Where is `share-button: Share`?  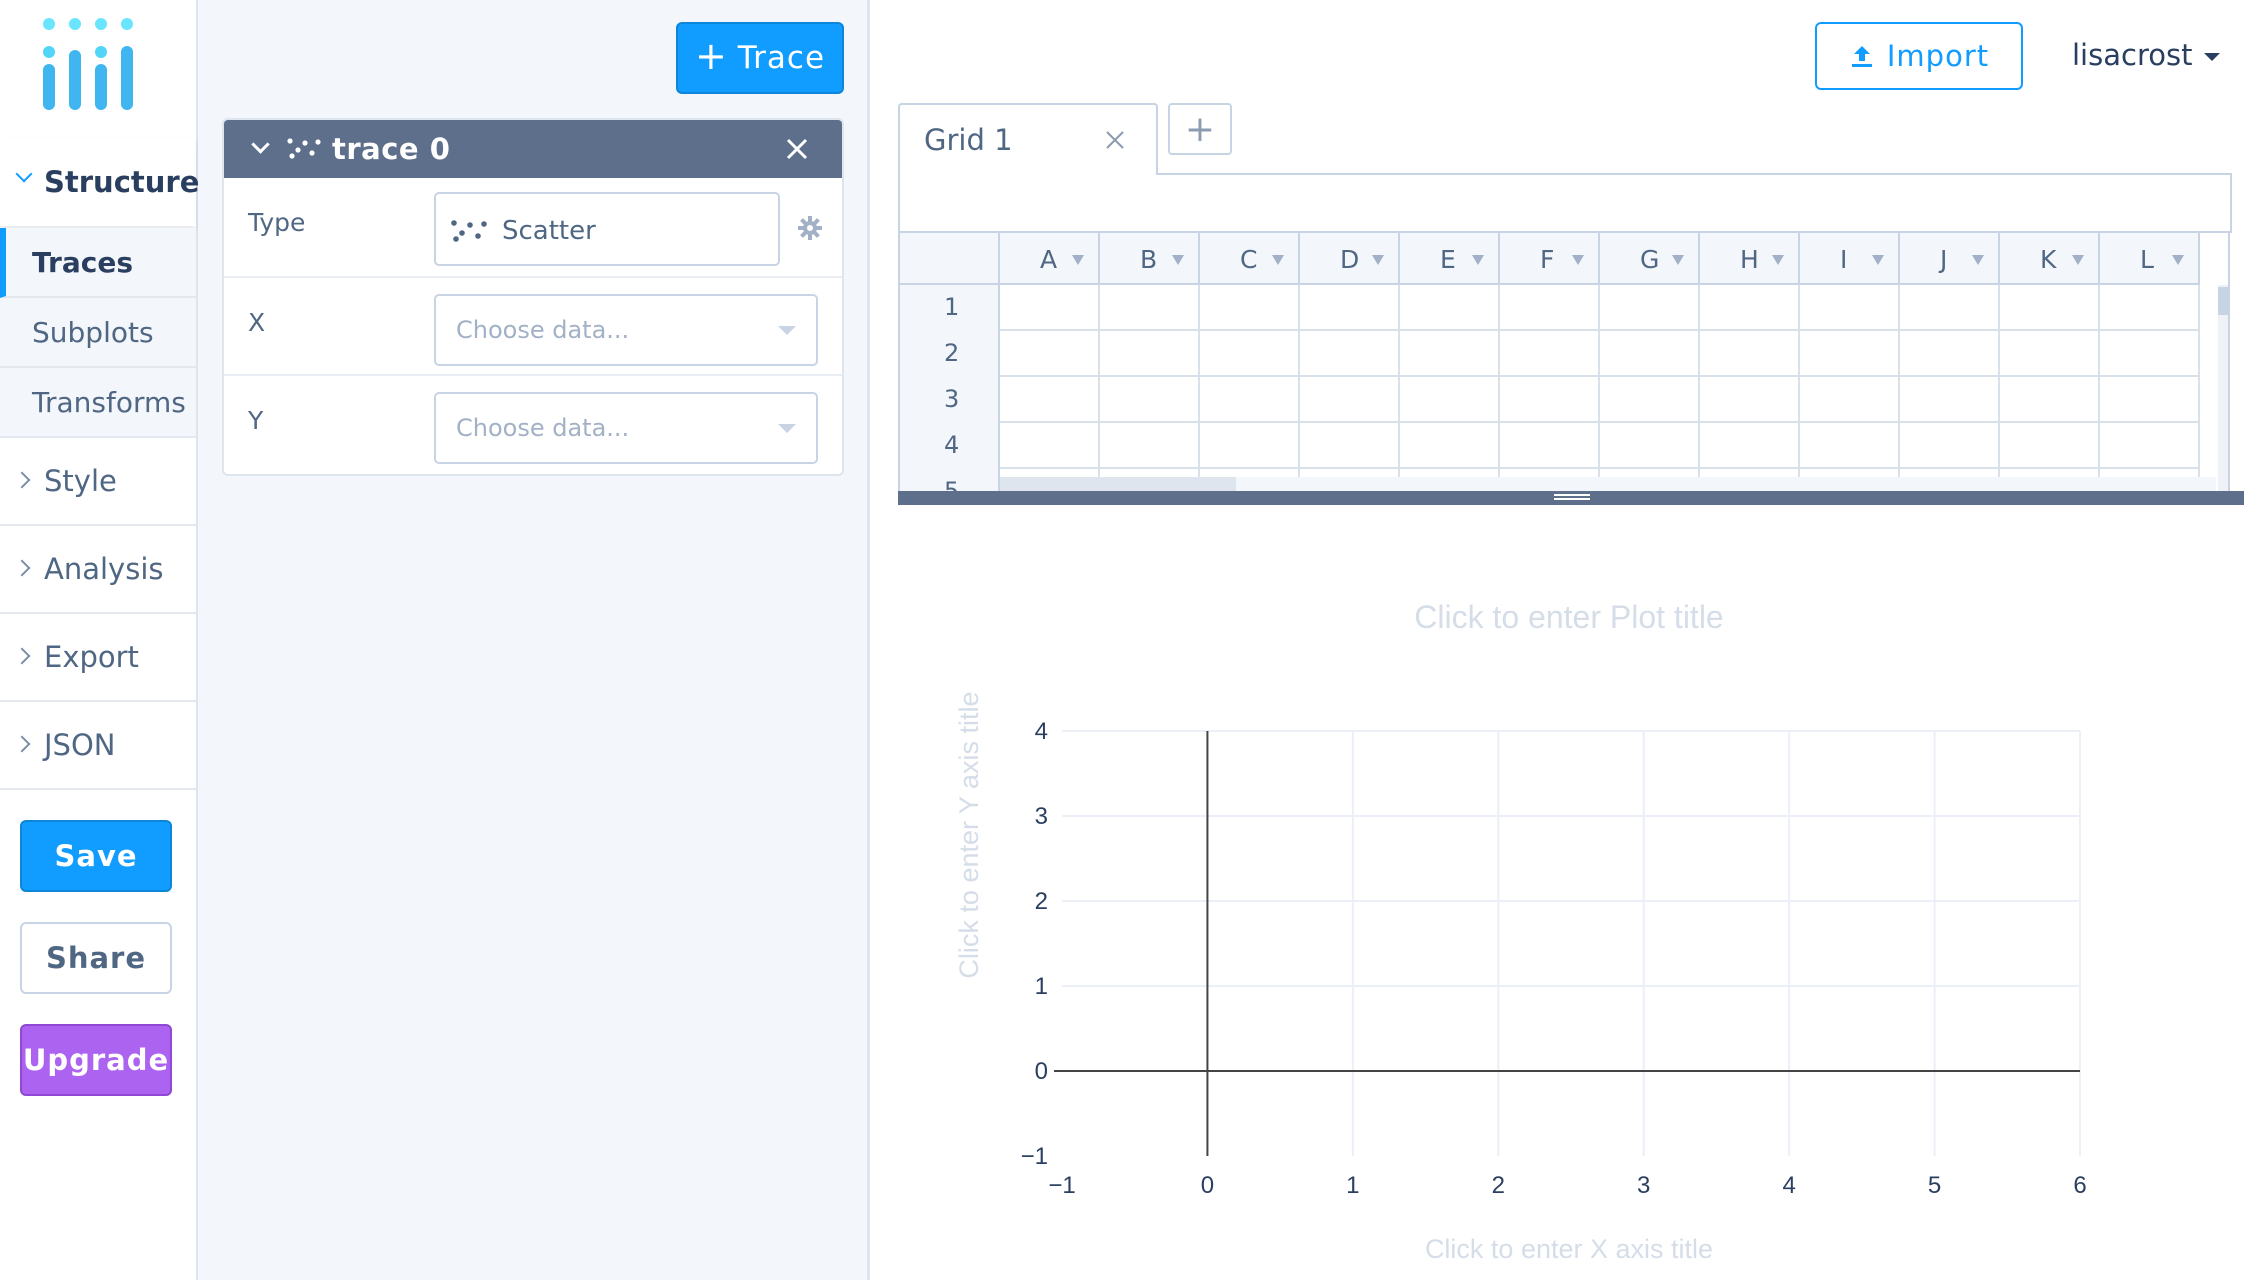
share-button: Share is located at coordinates (96, 958).